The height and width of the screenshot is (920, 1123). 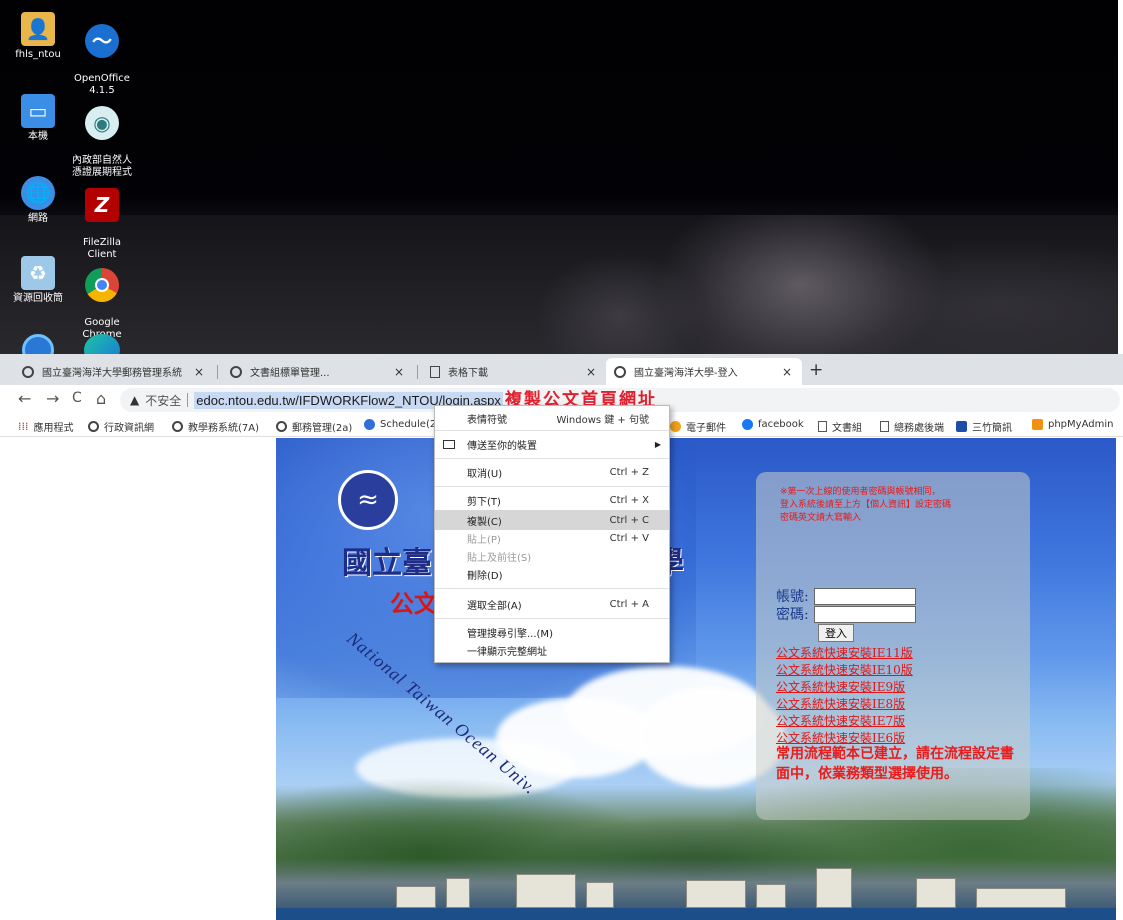 I want to click on mail-icon, so click(x=675, y=426).